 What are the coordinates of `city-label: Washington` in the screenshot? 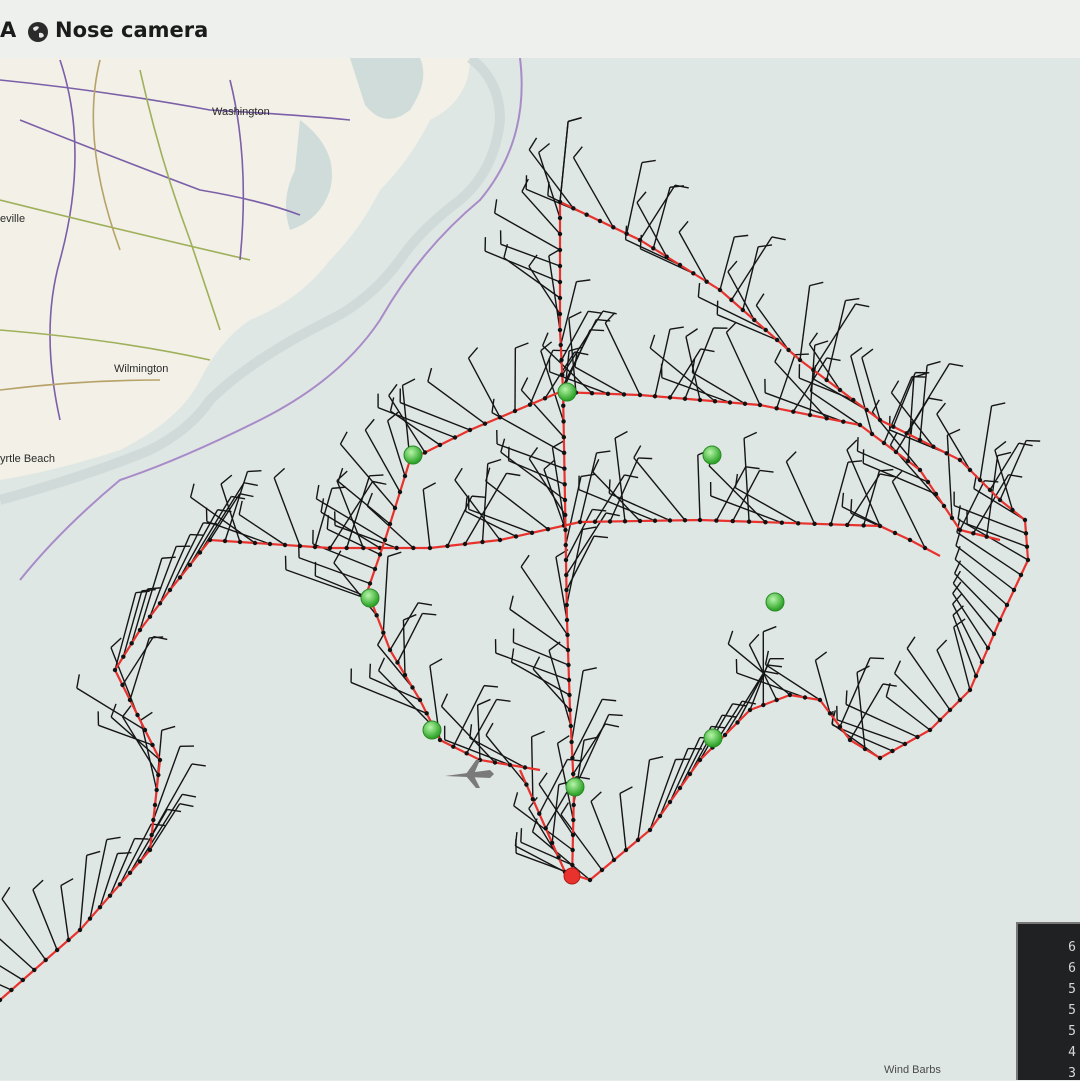 It's located at (241, 112).